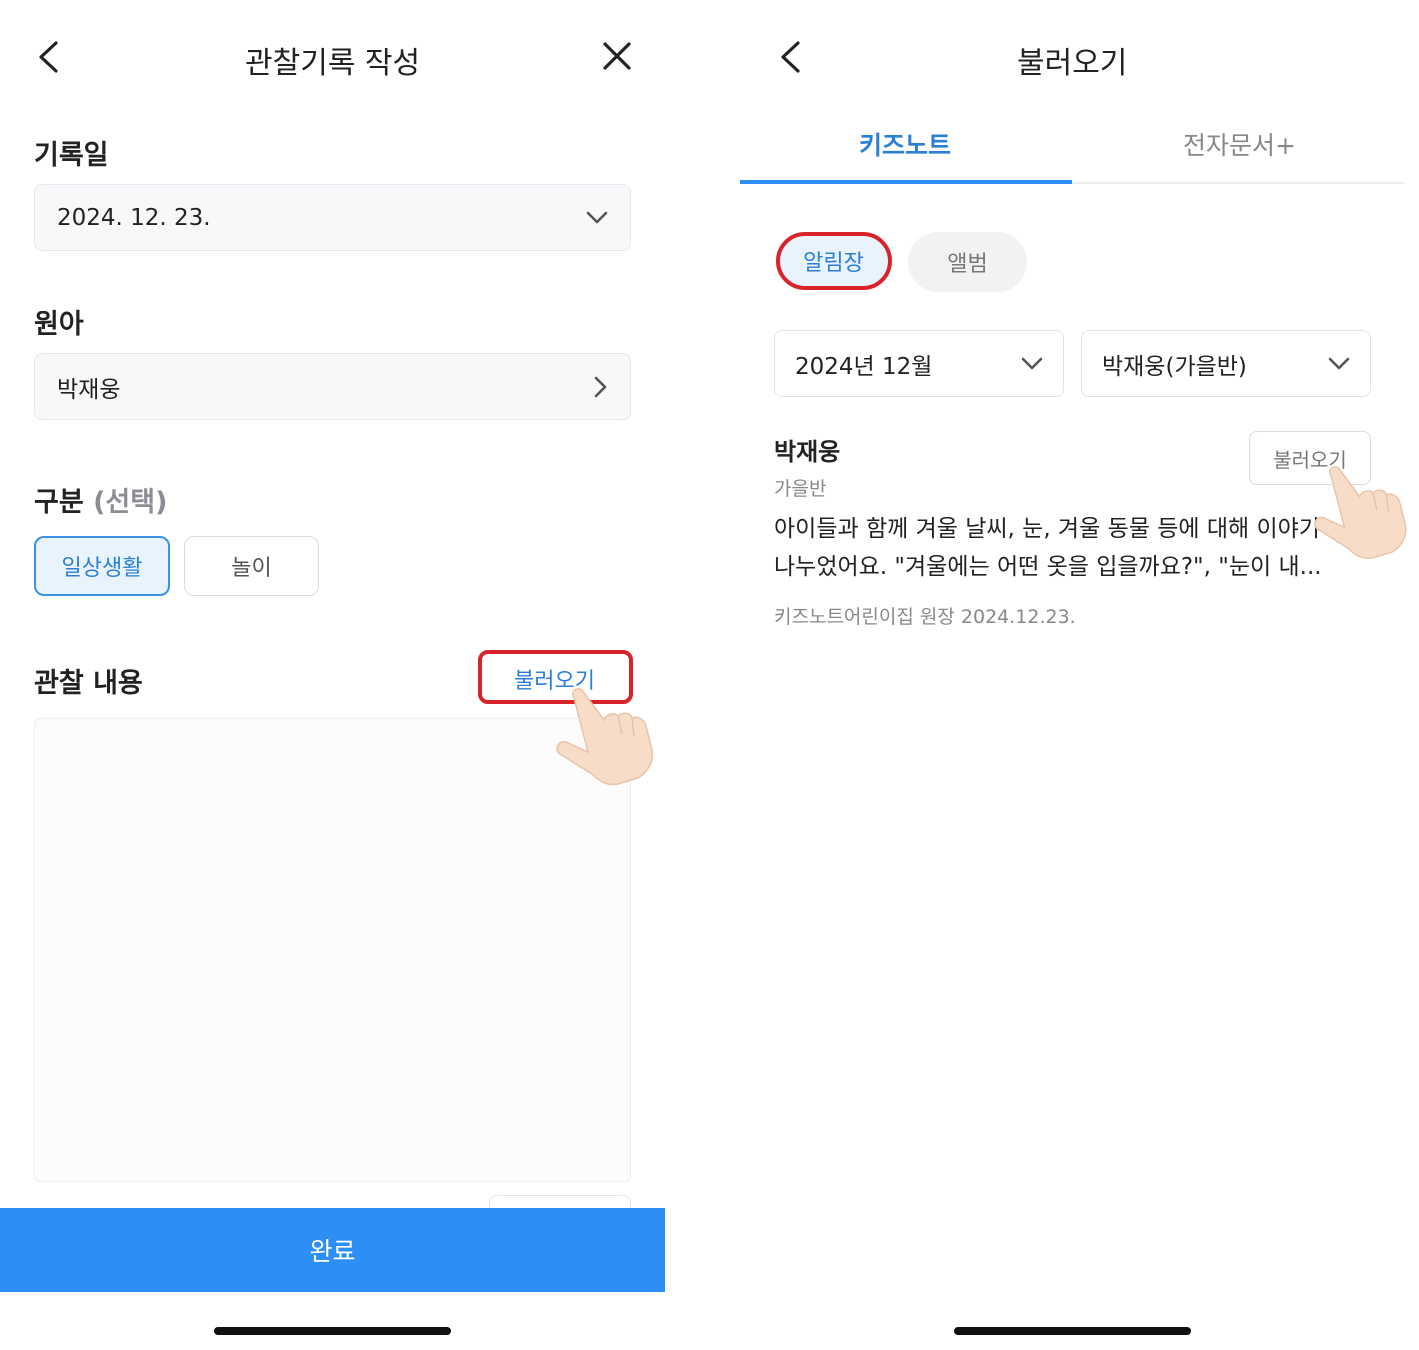 The image size is (1419, 1350). What do you see at coordinates (88, 683) in the screenshot?
I see `content-label: 관찰 내용` at bounding box center [88, 683].